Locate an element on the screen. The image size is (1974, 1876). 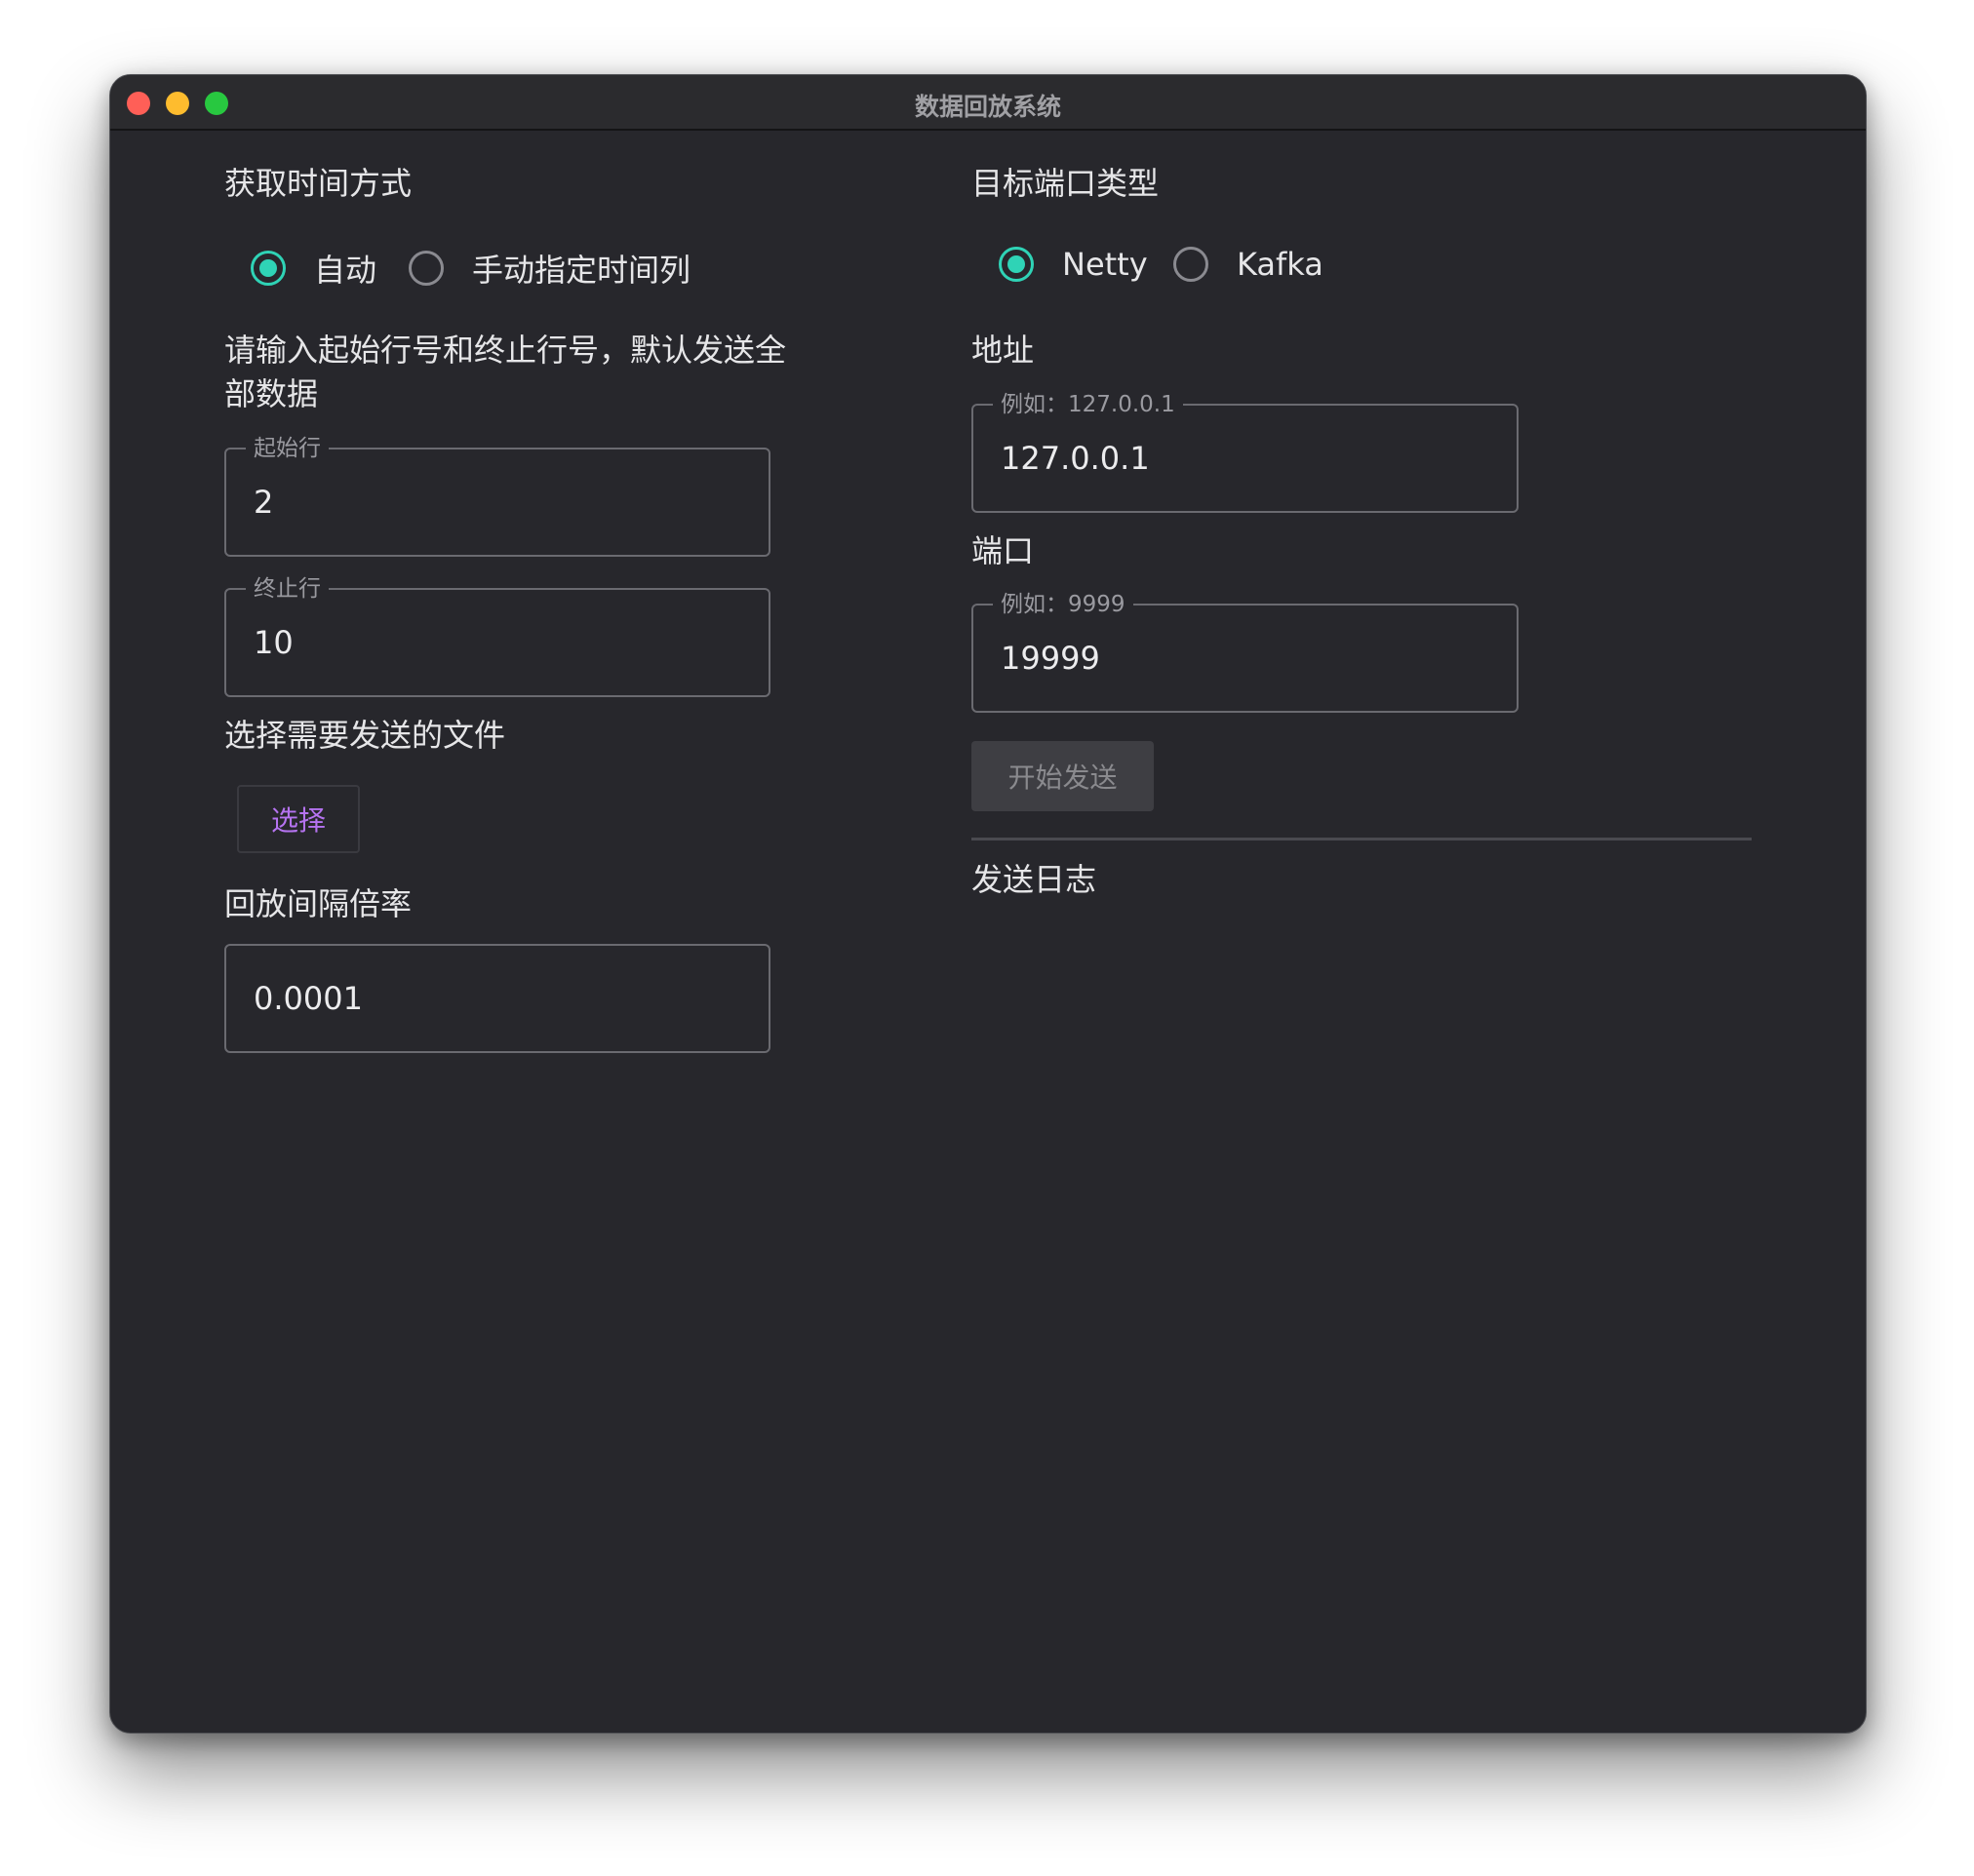
address-input is located at coordinates (1249, 458).